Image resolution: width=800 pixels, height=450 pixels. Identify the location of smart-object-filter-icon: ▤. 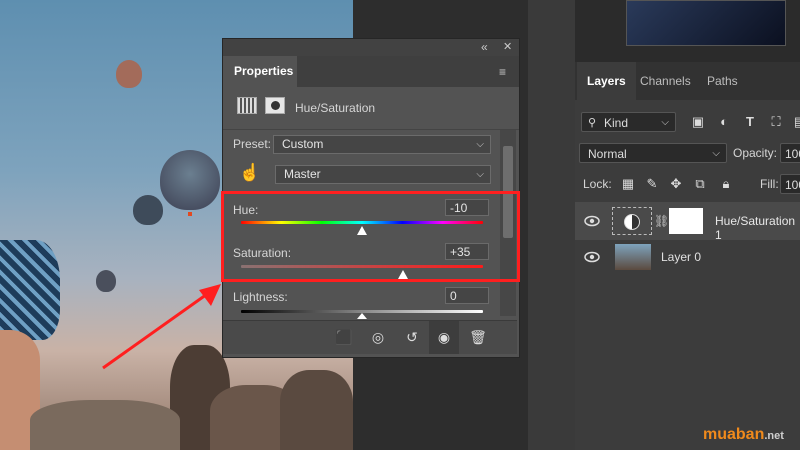
(795, 122).